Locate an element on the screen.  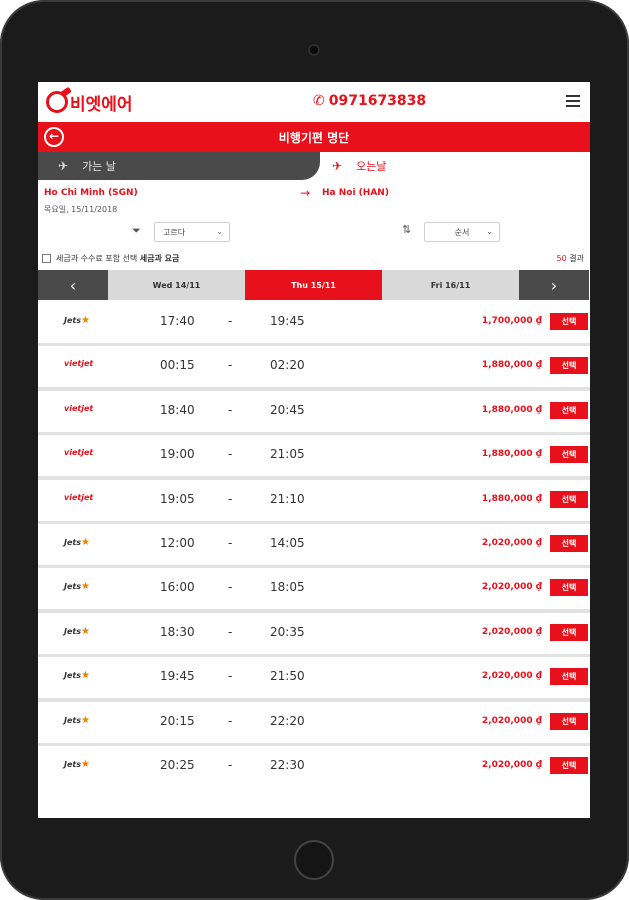
page-title: 비행기편 명단 is located at coordinates (314, 137).